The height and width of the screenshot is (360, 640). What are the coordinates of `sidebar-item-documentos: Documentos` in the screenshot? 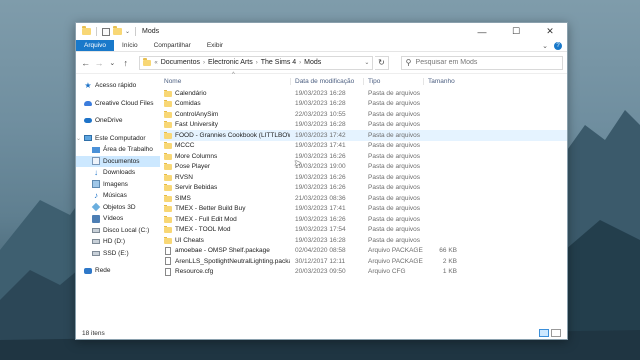 It's located at (118, 161).